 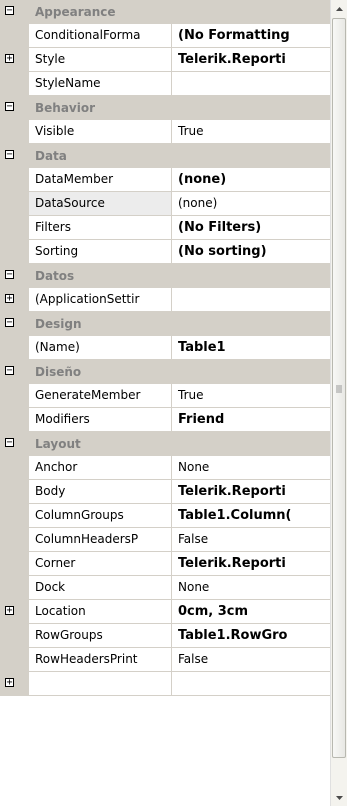 I want to click on property-value: (No Filters), so click(x=251, y=228).